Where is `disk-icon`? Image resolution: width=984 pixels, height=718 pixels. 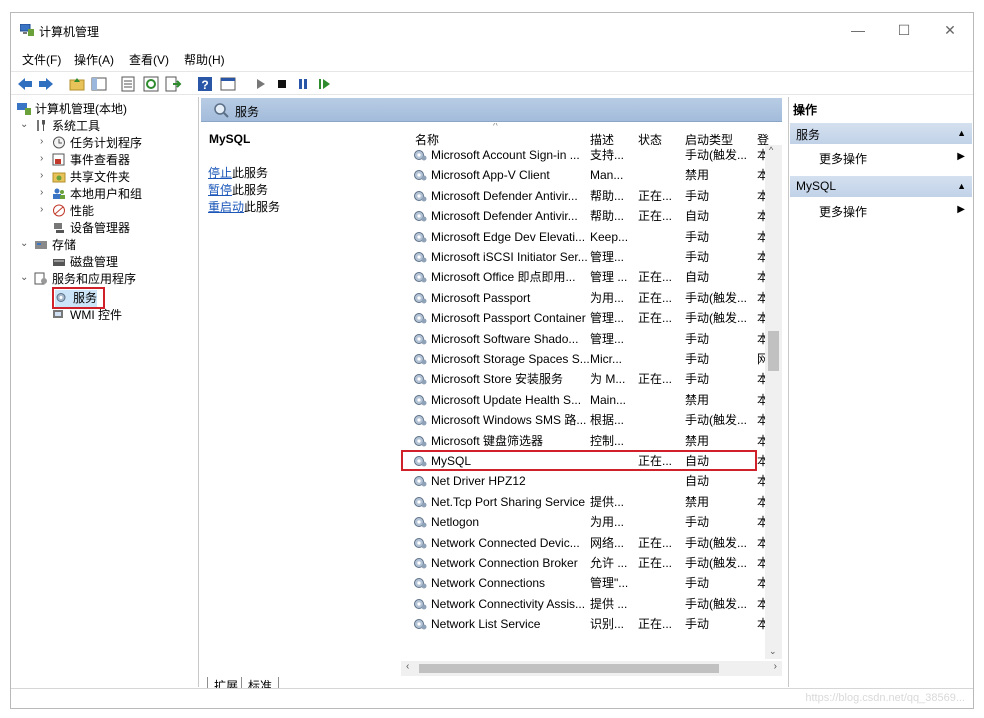
disk-icon is located at coordinates (59, 262).